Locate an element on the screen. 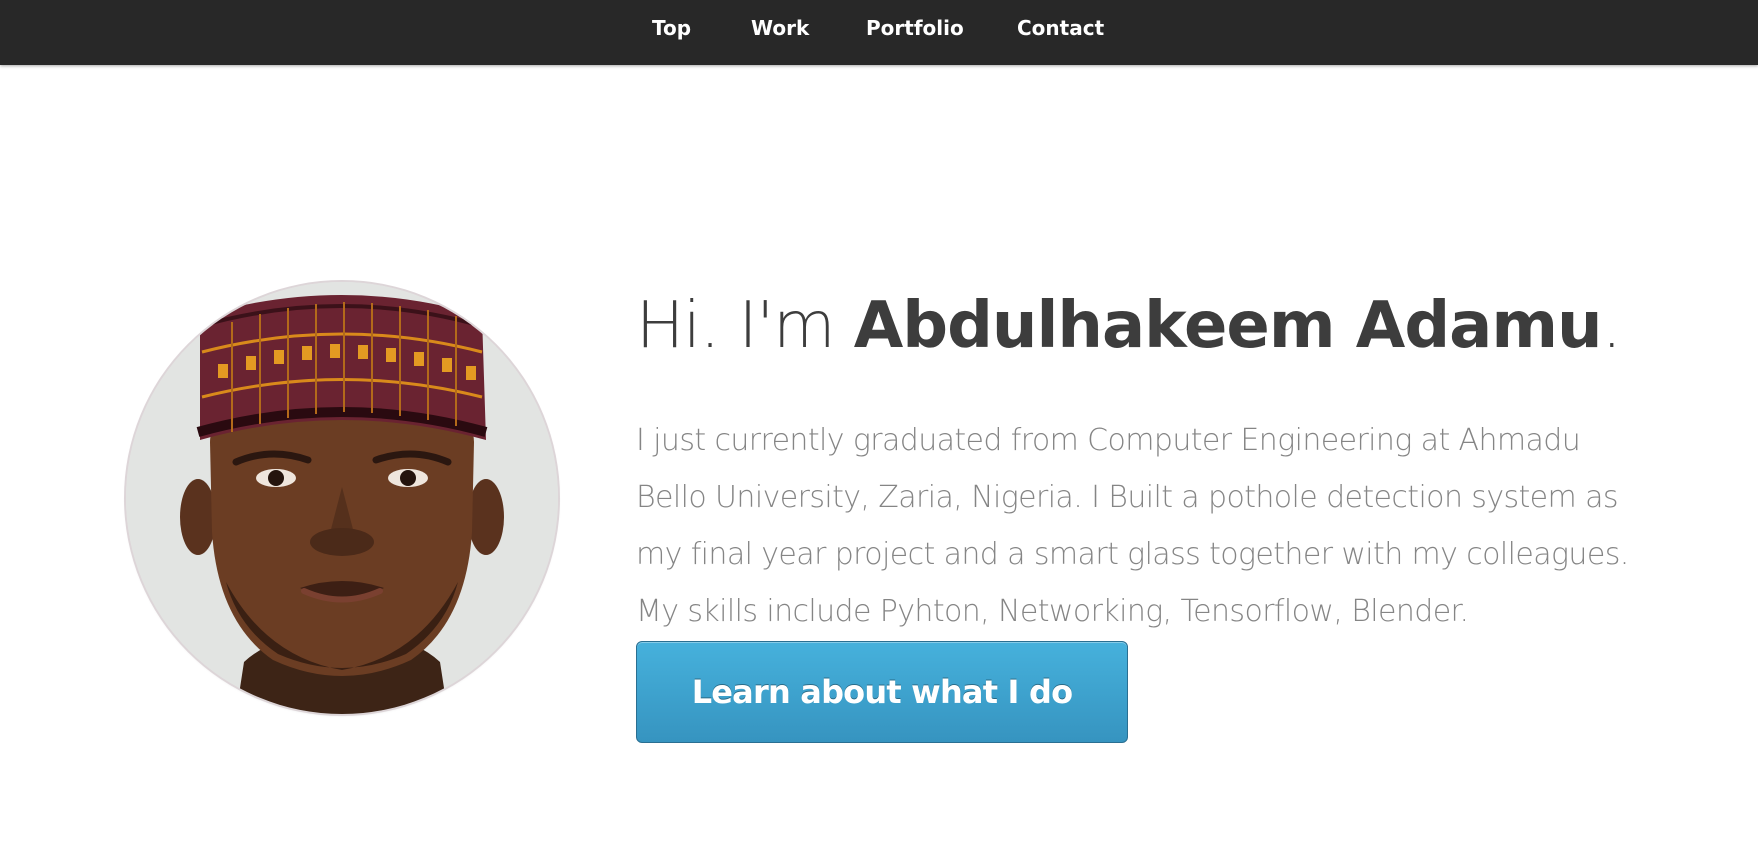 This screenshot has width=1758, height=860. profile-photo is located at coordinates (342, 498).